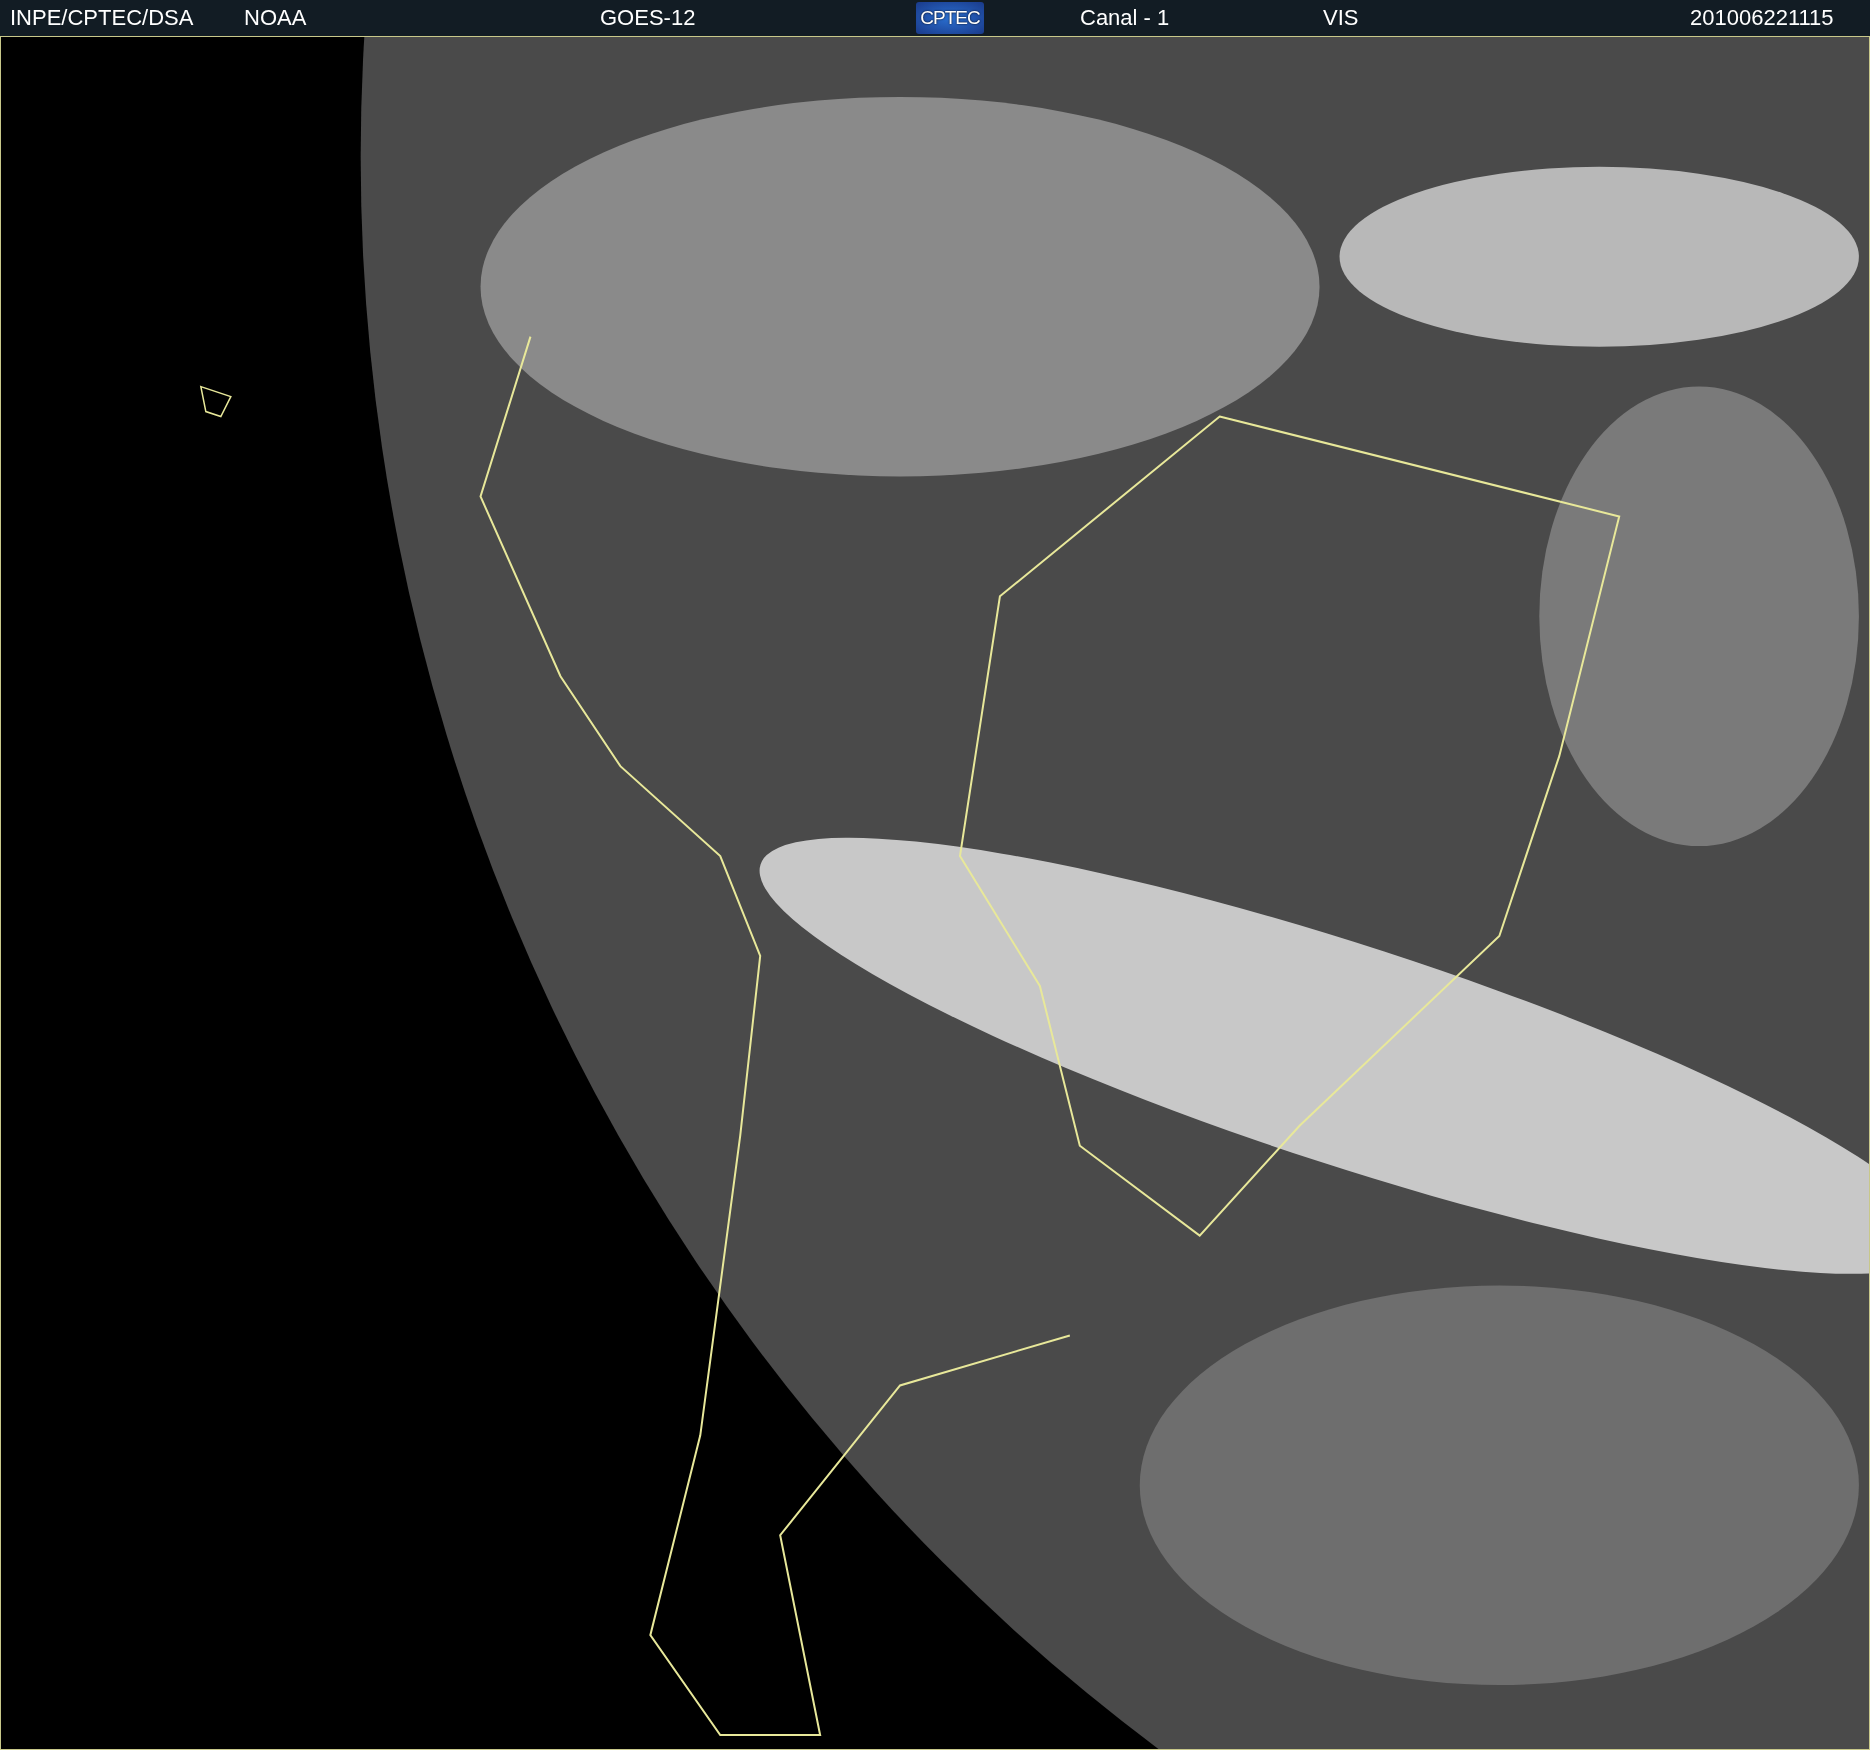  Describe the element at coordinates (1762, 17) in the screenshot. I see `header-label: 201006221115` at that location.